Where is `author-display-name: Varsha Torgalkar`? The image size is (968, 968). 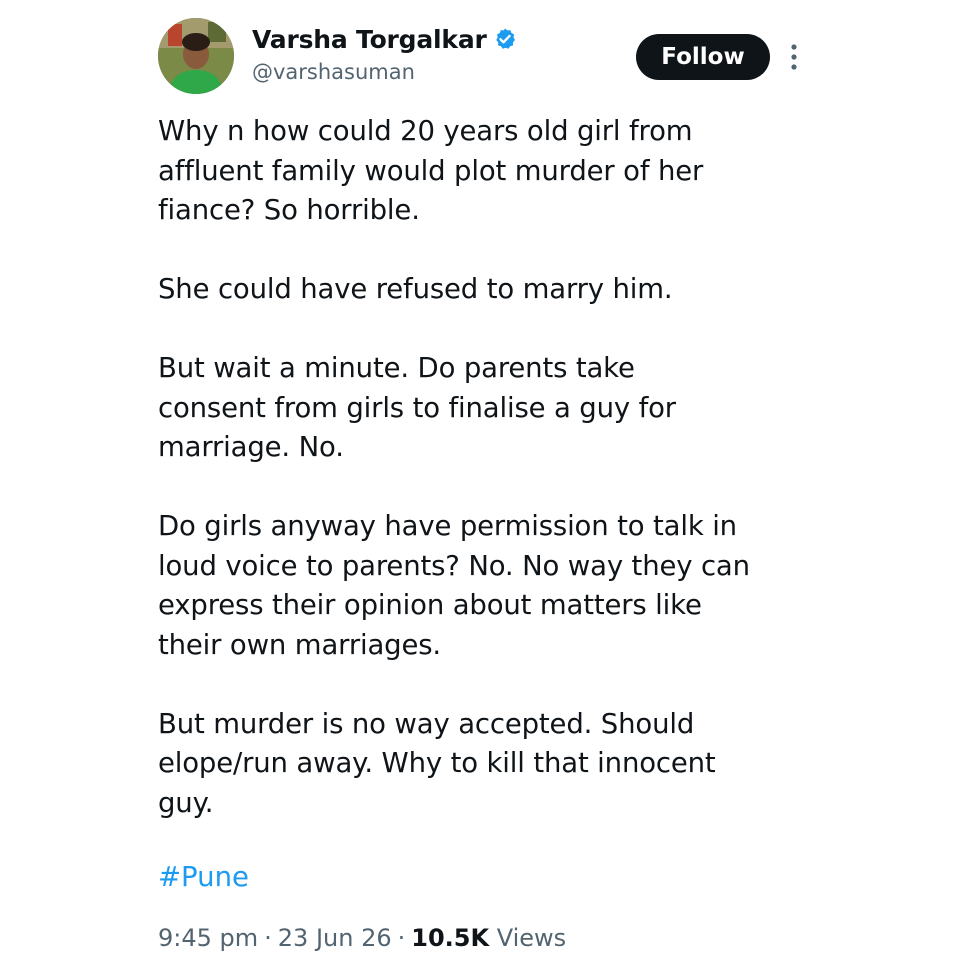 author-display-name: Varsha Torgalkar is located at coordinates (369, 39).